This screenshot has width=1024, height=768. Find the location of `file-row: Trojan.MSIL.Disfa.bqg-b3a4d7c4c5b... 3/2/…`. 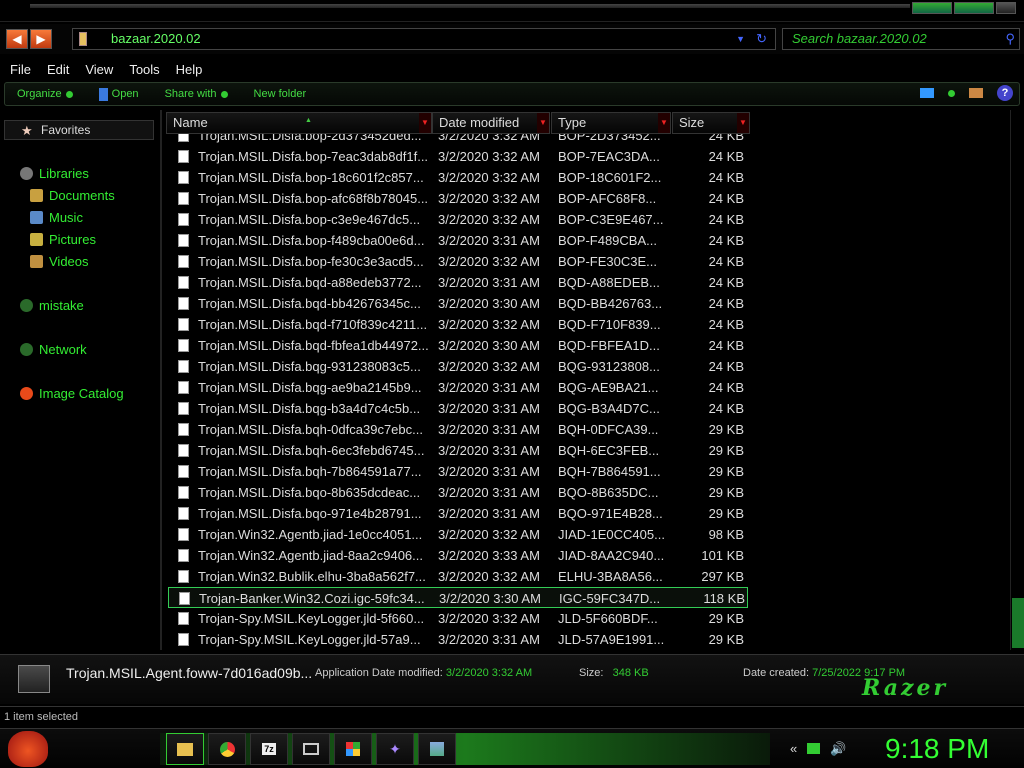

file-row: Trojan.MSIL.Disfa.bqg-b3a4d7c4c5b... 3/2/… is located at coordinates (458, 408).